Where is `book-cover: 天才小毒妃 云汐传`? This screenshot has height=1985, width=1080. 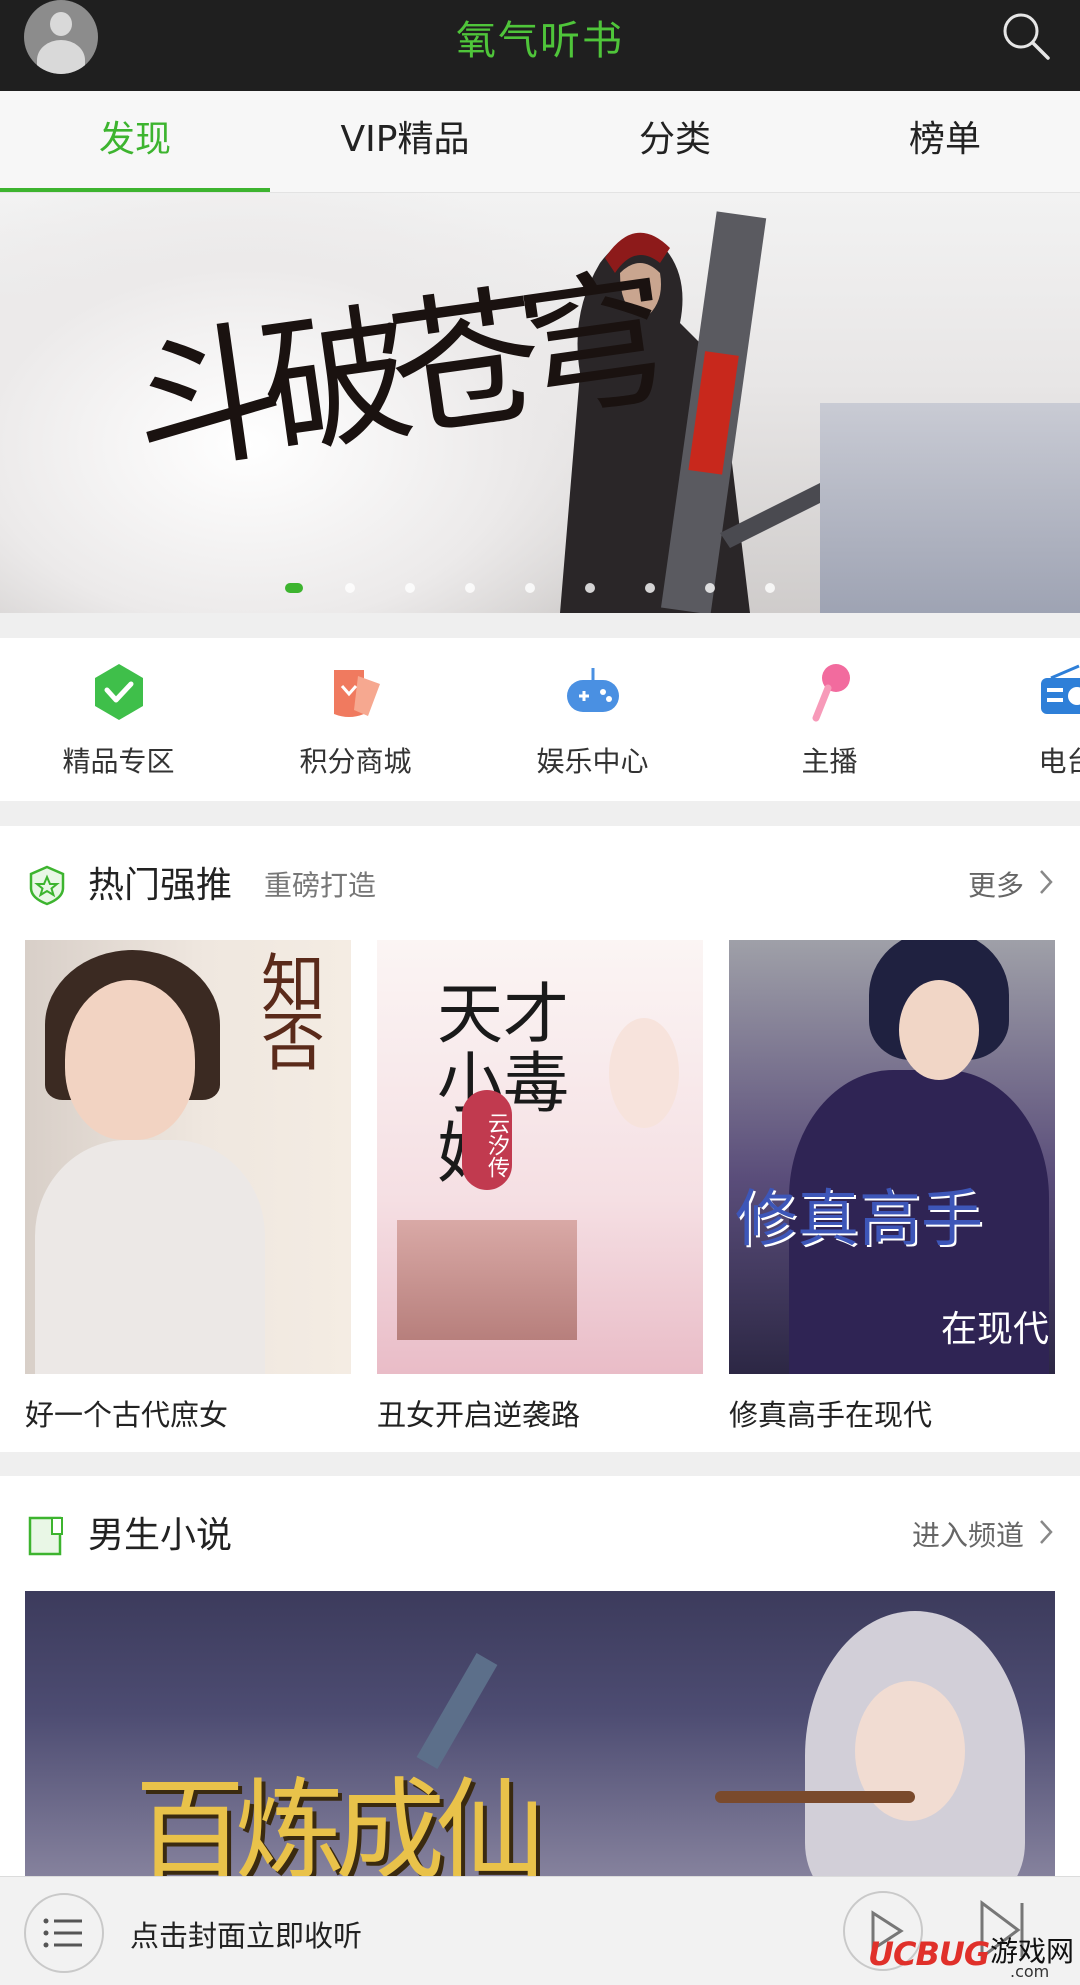
book-cover: 天才小毒妃 云汐传 is located at coordinates (540, 1157).